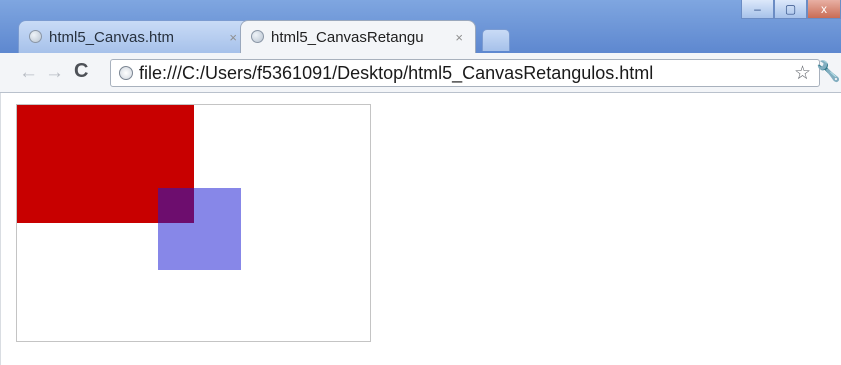 Image resolution: width=841 pixels, height=365 pixels. Describe the element at coordinates (81, 71) in the screenshot. I see `reload-icon: C` at that location.